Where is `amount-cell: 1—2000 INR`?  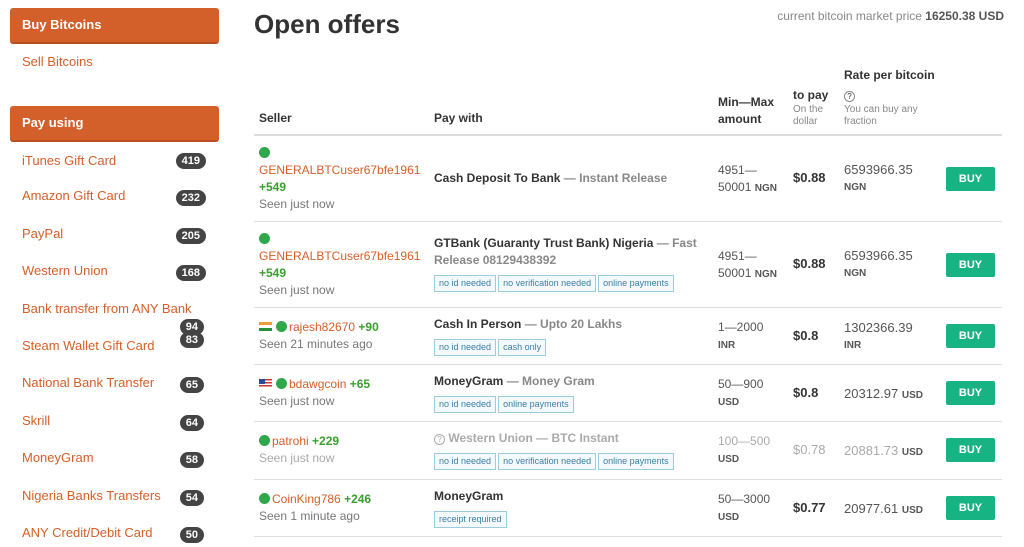
amount-cell: 1—2000 INR is located at coordinates (740, 336).